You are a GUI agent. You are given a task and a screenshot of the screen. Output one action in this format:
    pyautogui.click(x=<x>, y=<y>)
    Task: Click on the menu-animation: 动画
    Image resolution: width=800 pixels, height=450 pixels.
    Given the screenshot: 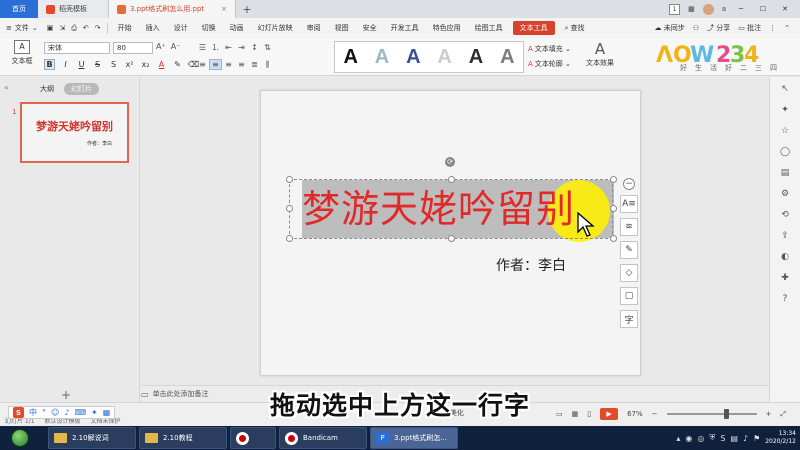 What is the action you would take?
    pyautogui.click(x=237, y=28)
    